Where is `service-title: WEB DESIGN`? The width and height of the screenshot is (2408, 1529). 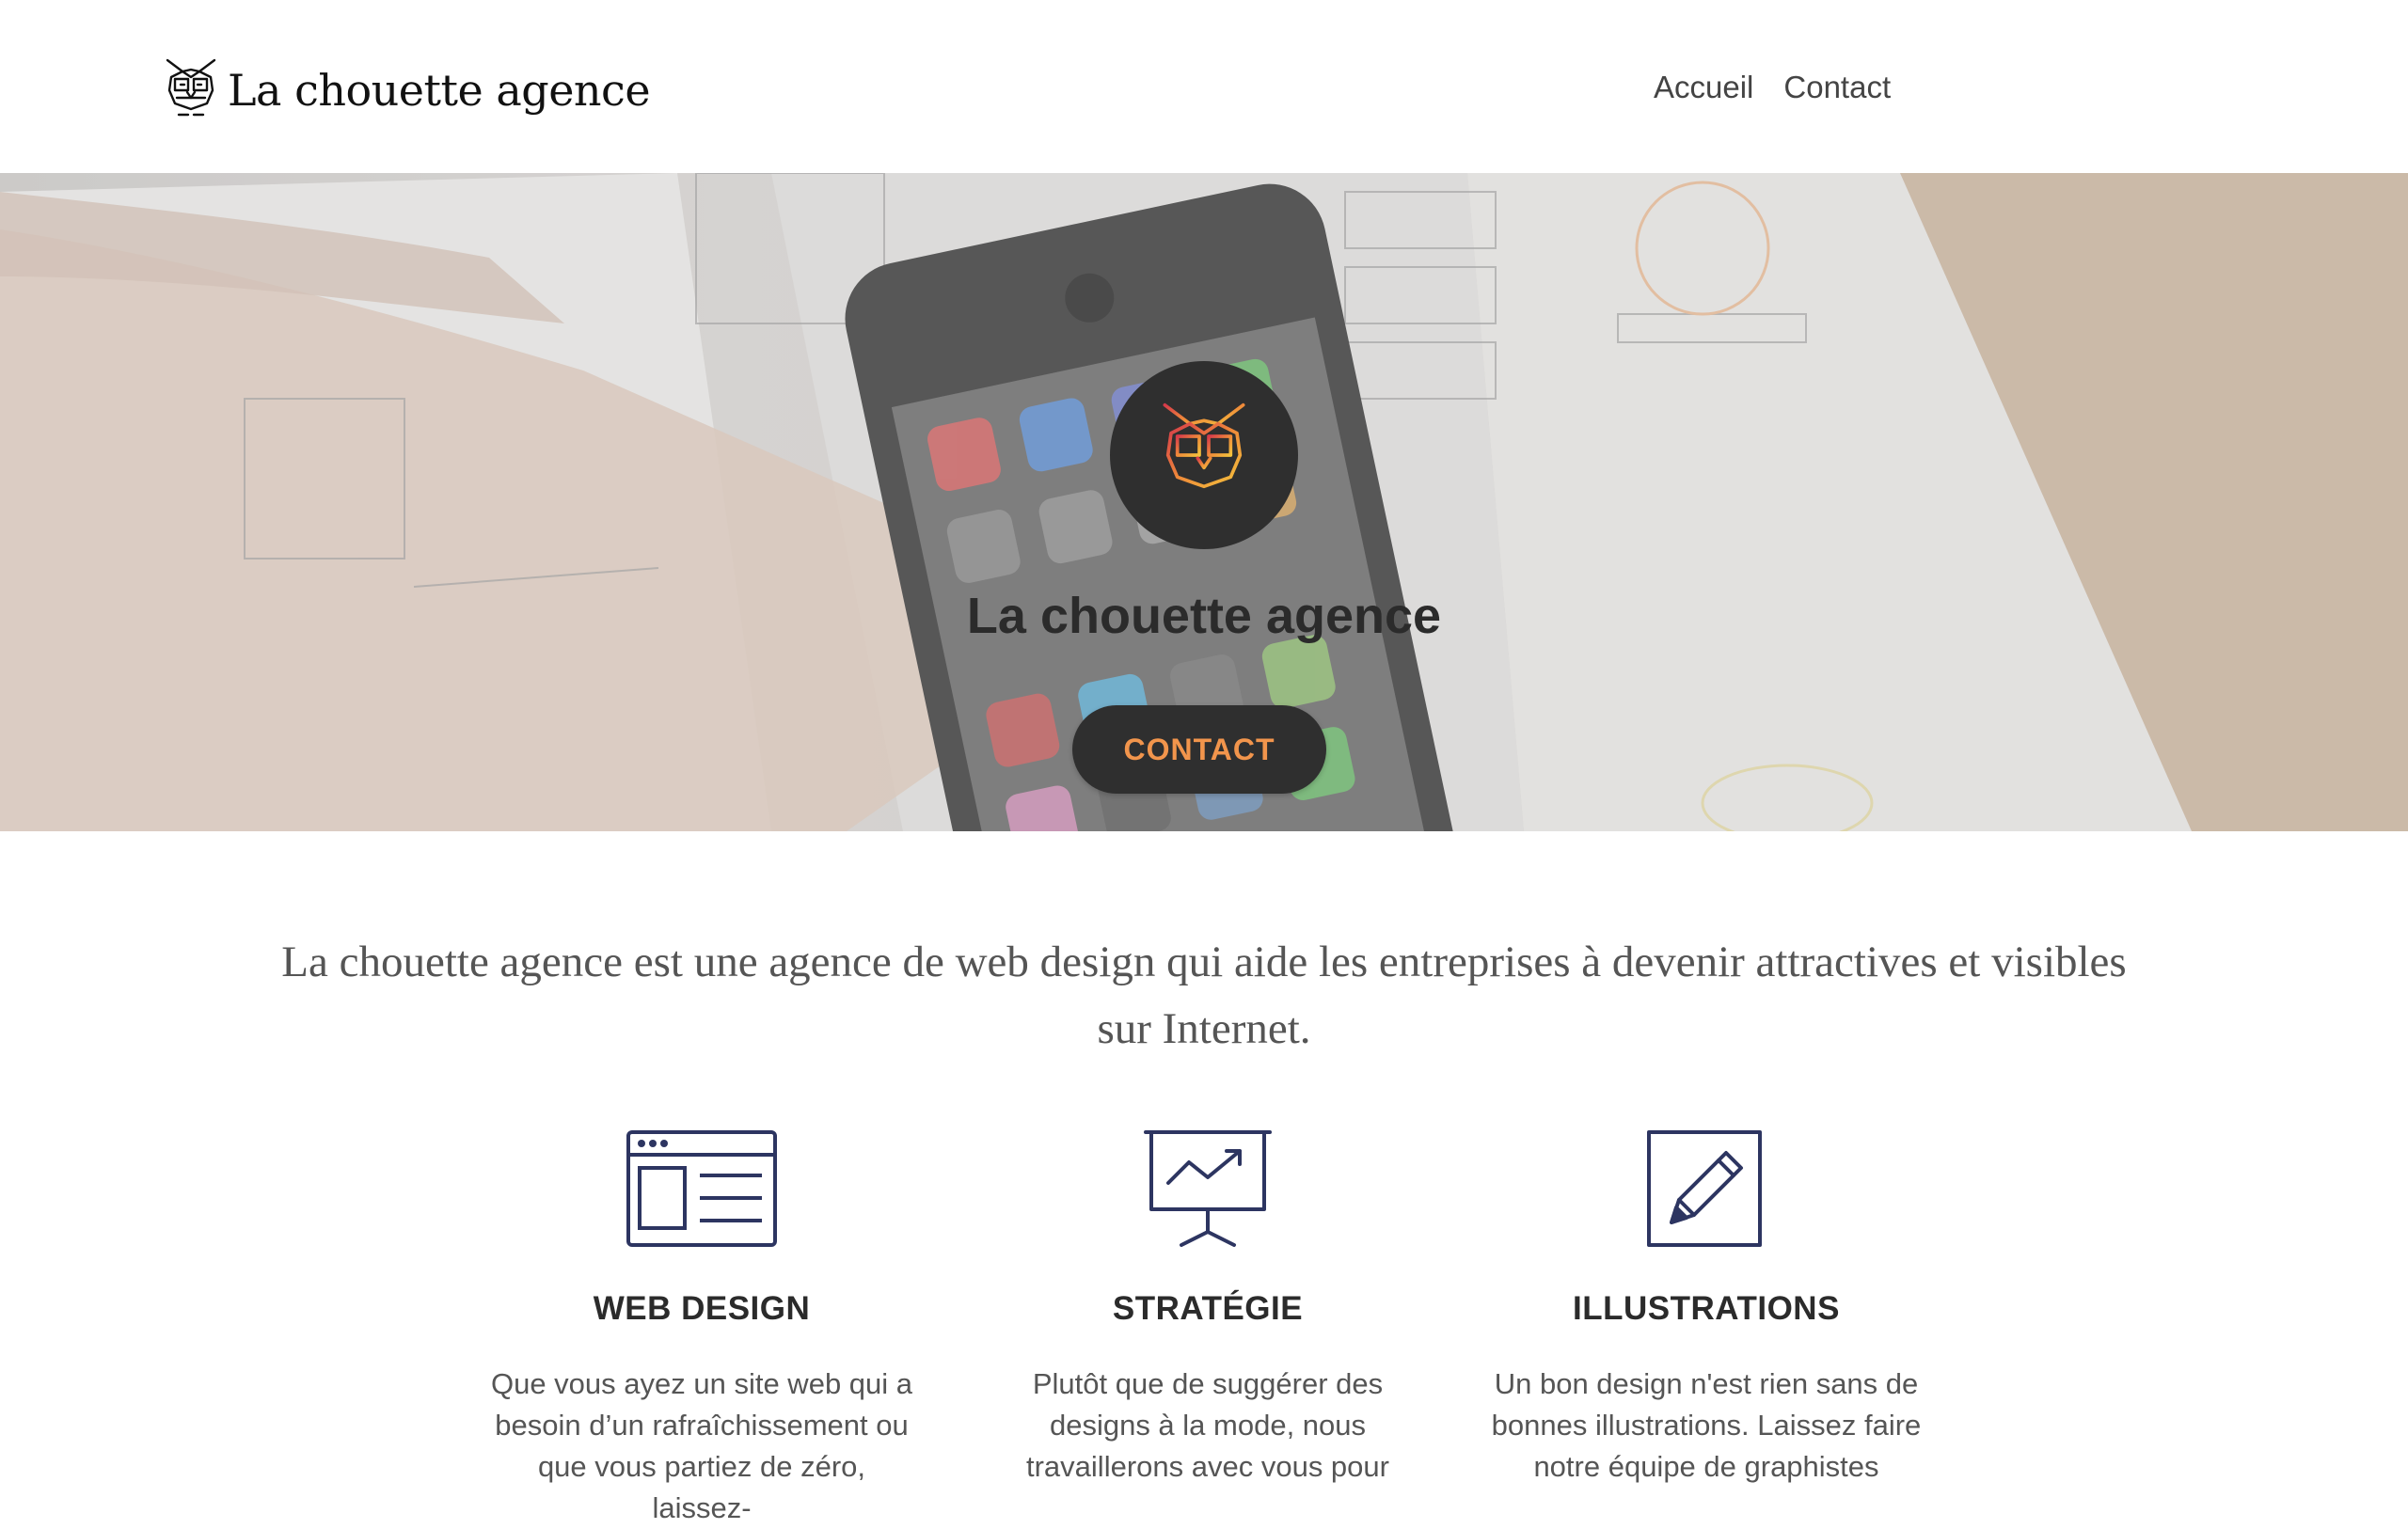
service-title: WEB DESIGN is located at coordinates (702, 1309).